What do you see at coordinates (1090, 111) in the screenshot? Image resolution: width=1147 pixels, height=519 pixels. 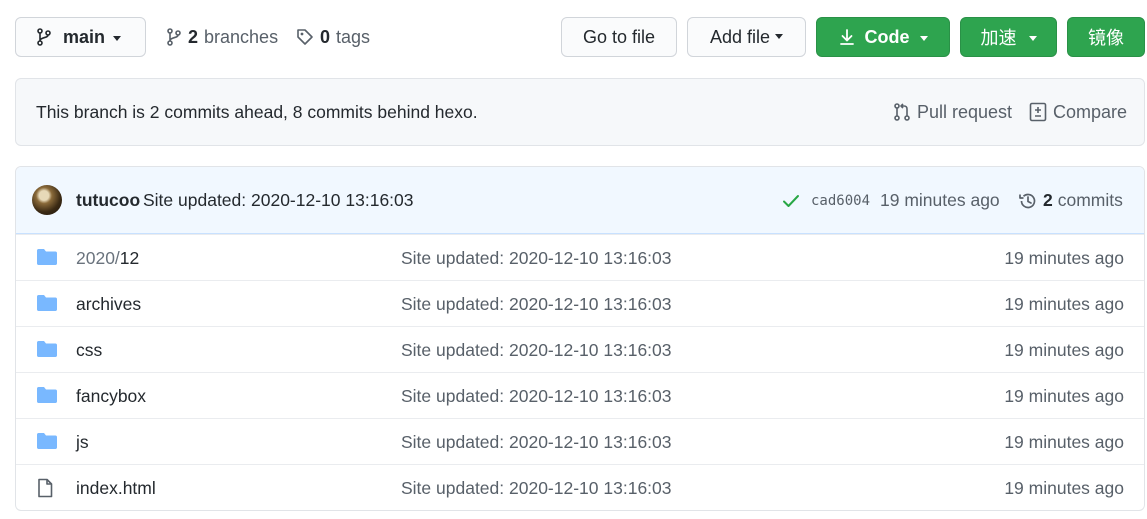 I see `compare-label: Compare` at bounding box center [1090, 111].